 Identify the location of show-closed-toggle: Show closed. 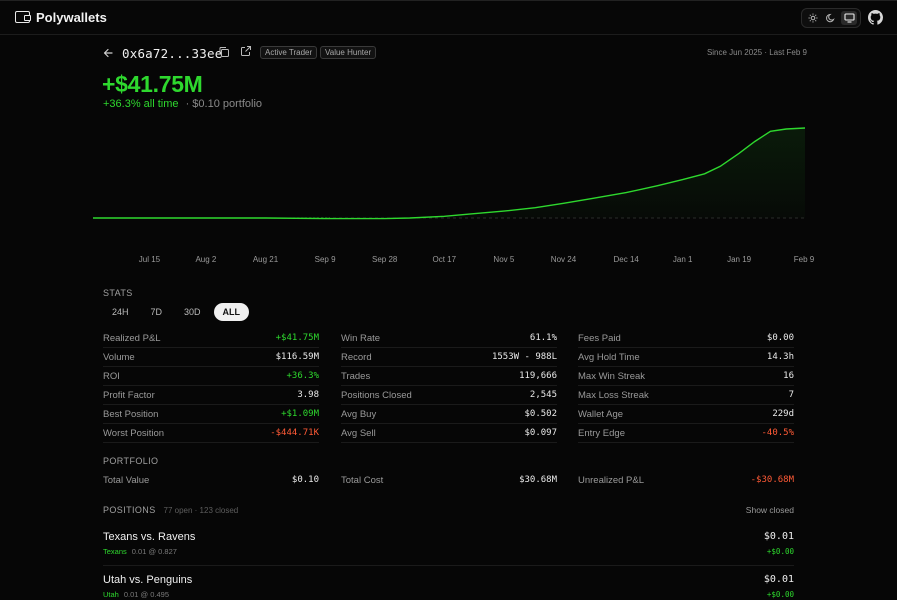
(770, 510).